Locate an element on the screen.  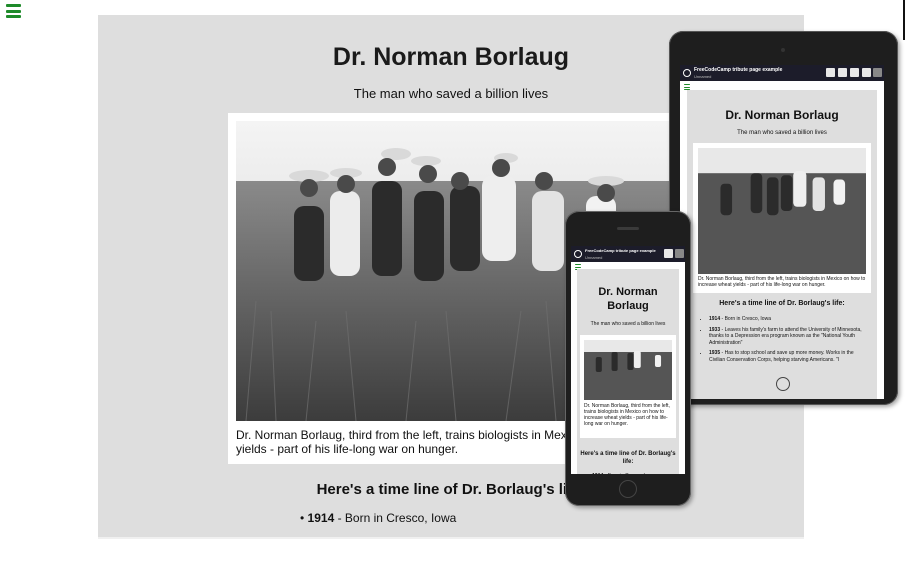
timeline-text: - Born in Cresco, Iowa is located at coordinates (395, 518).